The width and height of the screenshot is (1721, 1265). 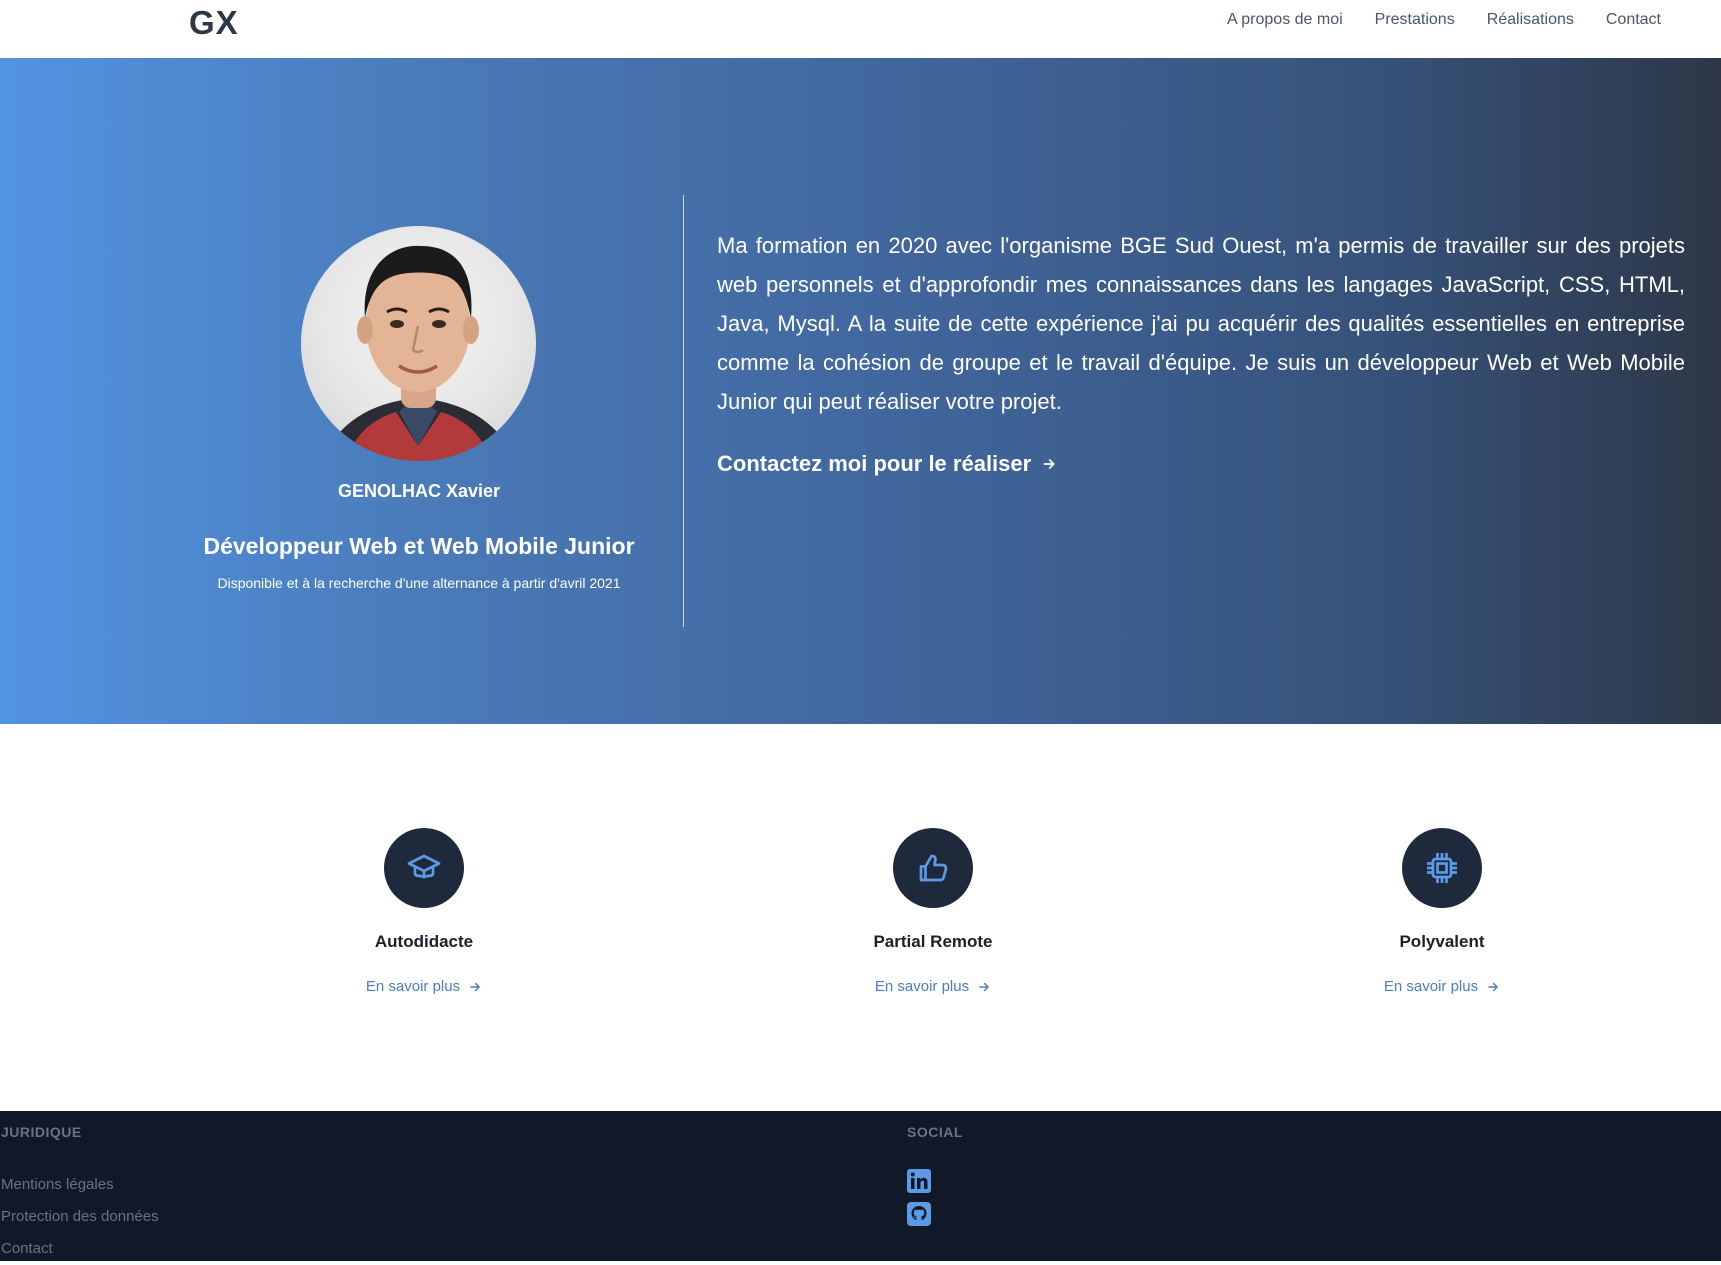 I want to click on nav-link-services: Prestations, so click(x=1415, y=20).